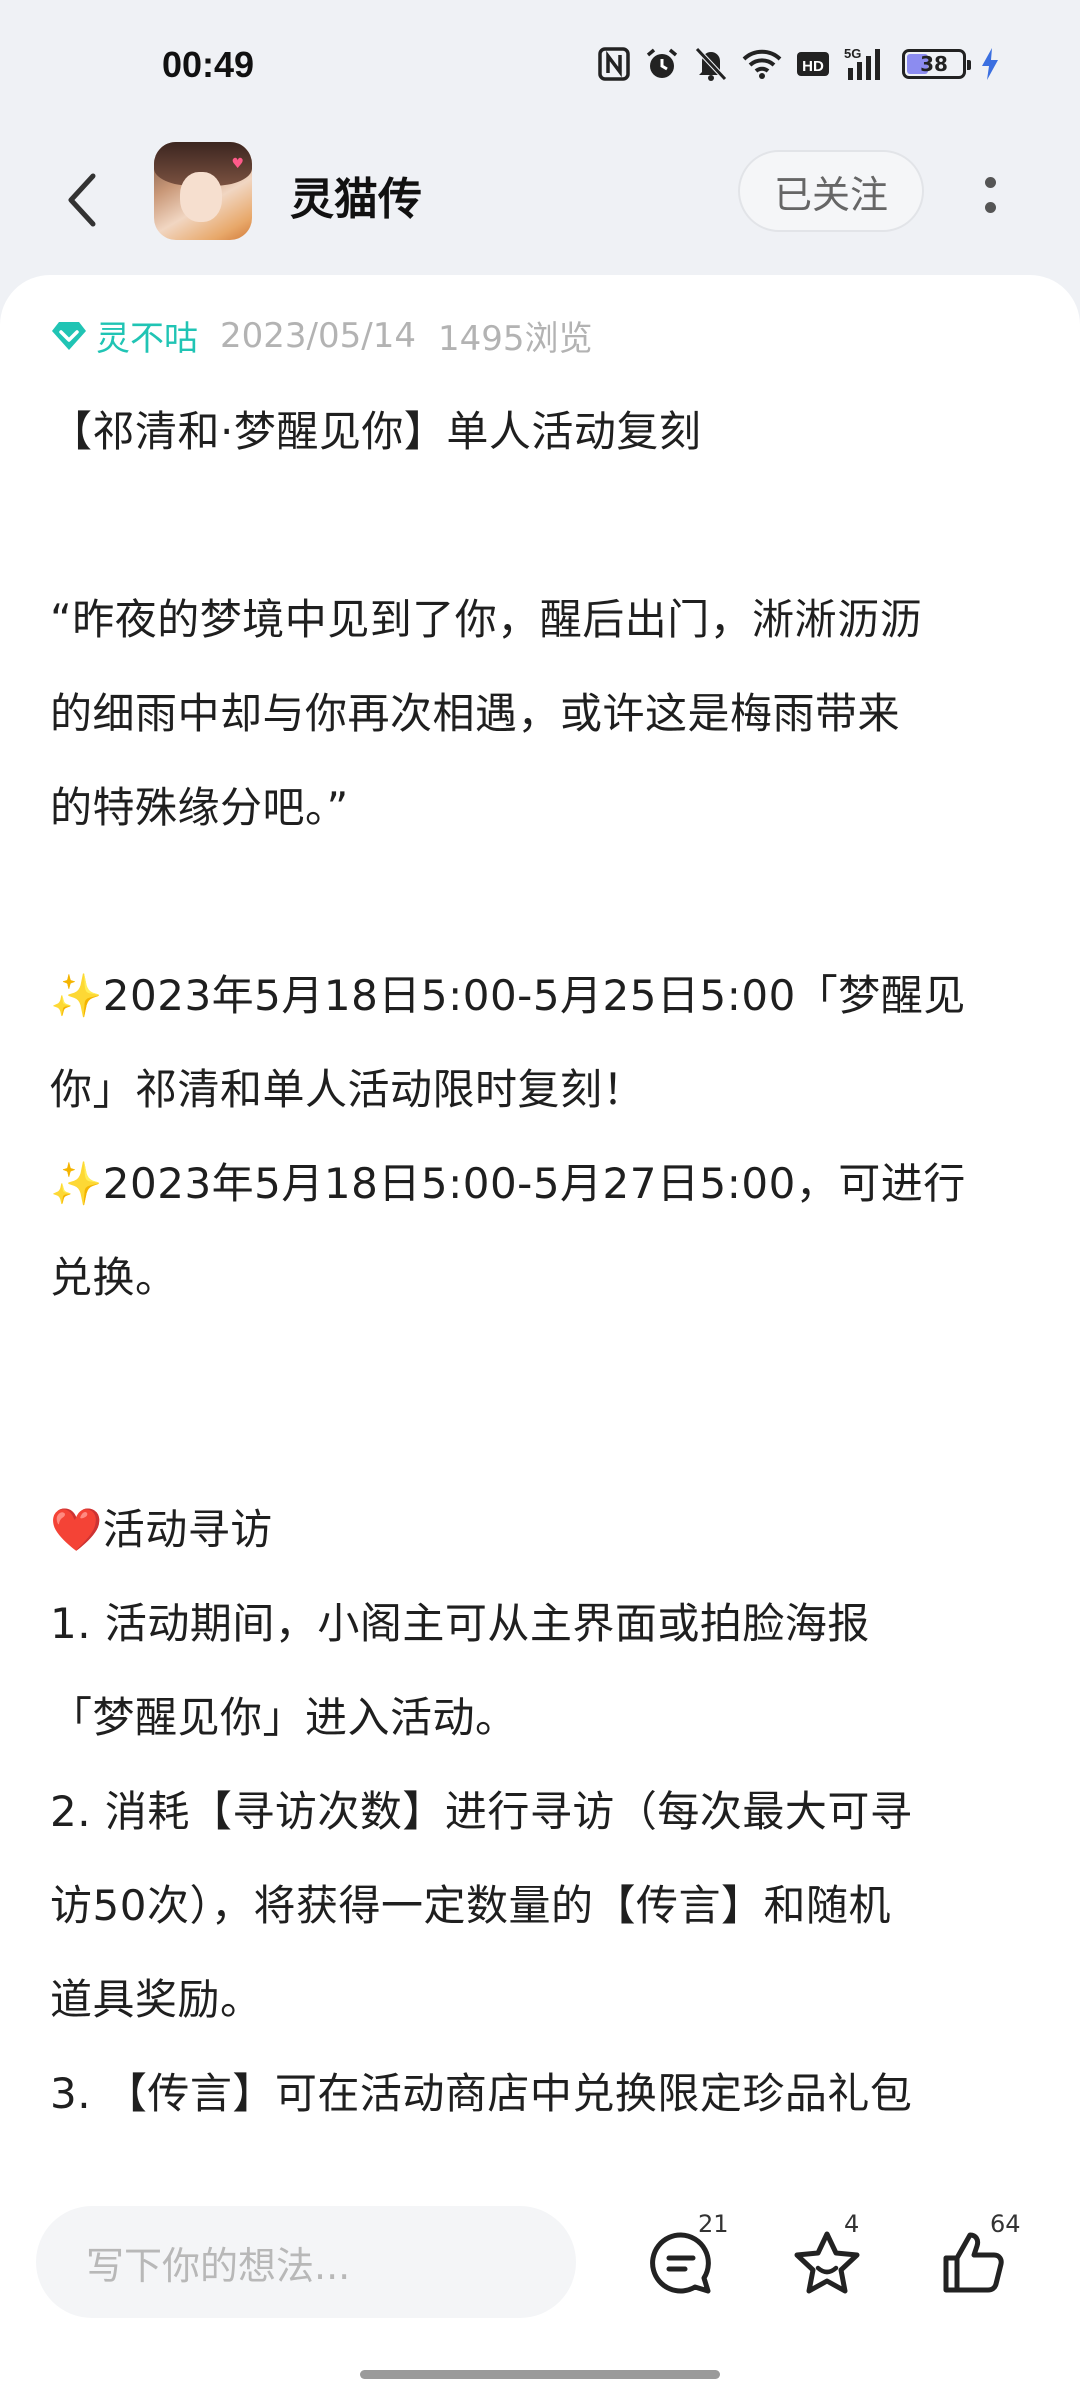  I want to click on avatar: ♥, so click(203, 191).